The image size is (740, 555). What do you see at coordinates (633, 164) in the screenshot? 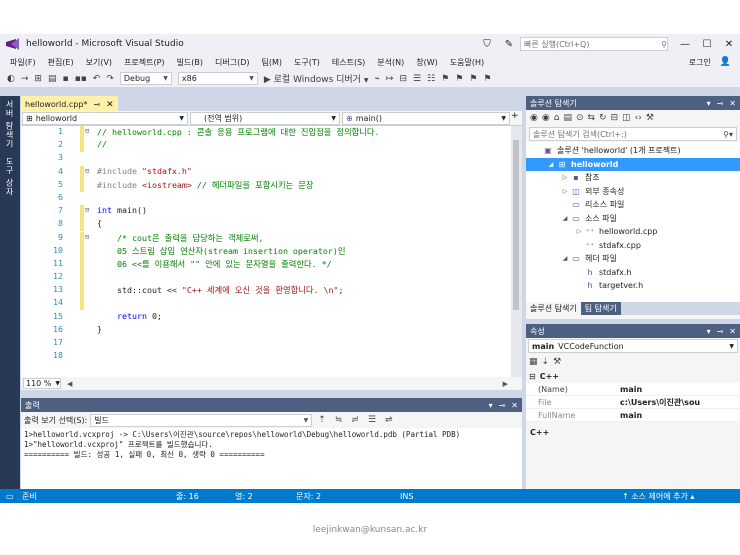
I see `tree-item: ◢ ⊞ helloworld` at bounding box center [633, 164].